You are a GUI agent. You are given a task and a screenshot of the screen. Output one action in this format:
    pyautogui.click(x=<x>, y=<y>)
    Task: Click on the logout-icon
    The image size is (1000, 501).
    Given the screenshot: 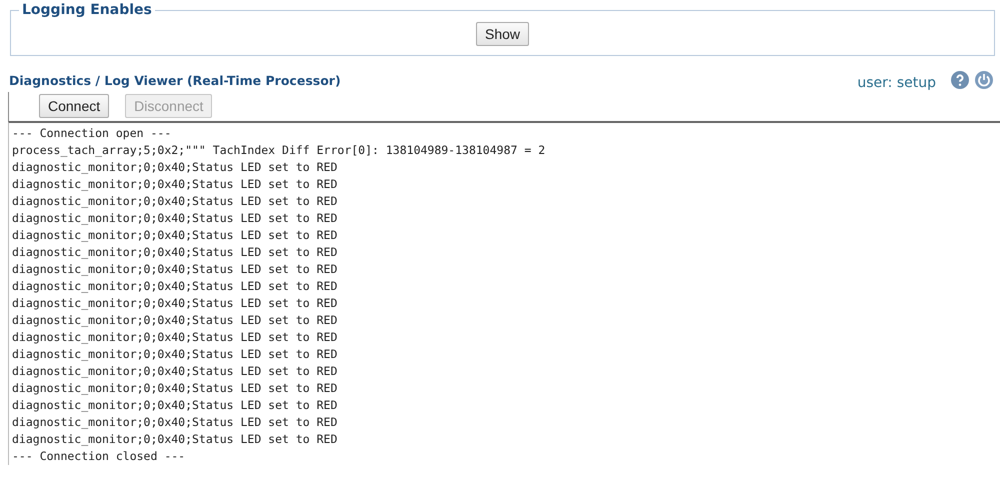 What is the action you would take?
    pyautogui.click(x=984, y=80)
    